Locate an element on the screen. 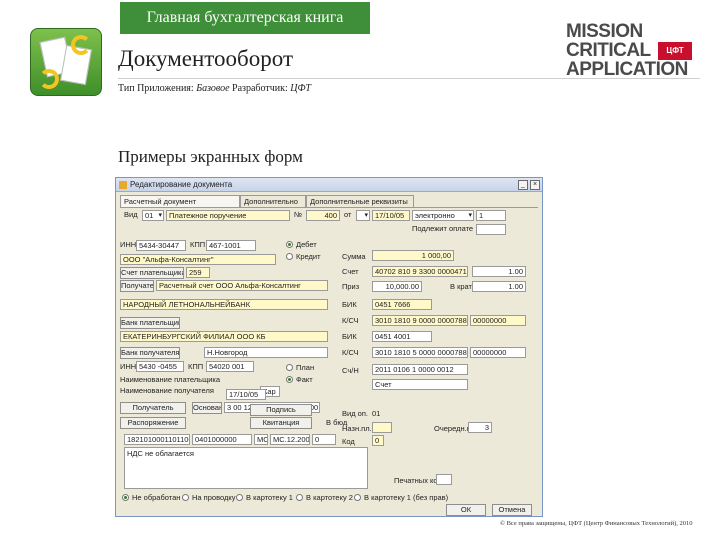 The width and height of the screenshot is (720, 540). date-field: 17/10/05 is located at coordinates (391, 215).